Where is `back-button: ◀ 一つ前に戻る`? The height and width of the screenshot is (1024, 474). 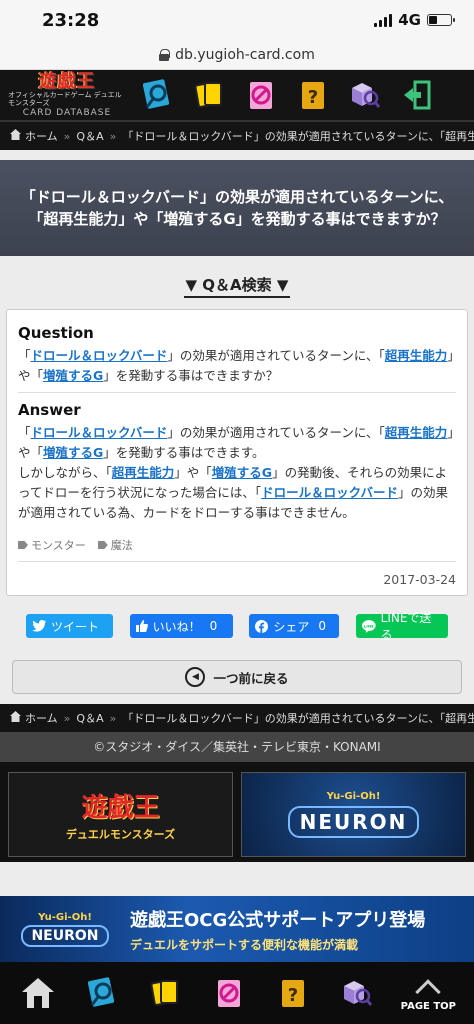 back-button: ◀ 一つ前に戻る is located at coordinates (237, 677).